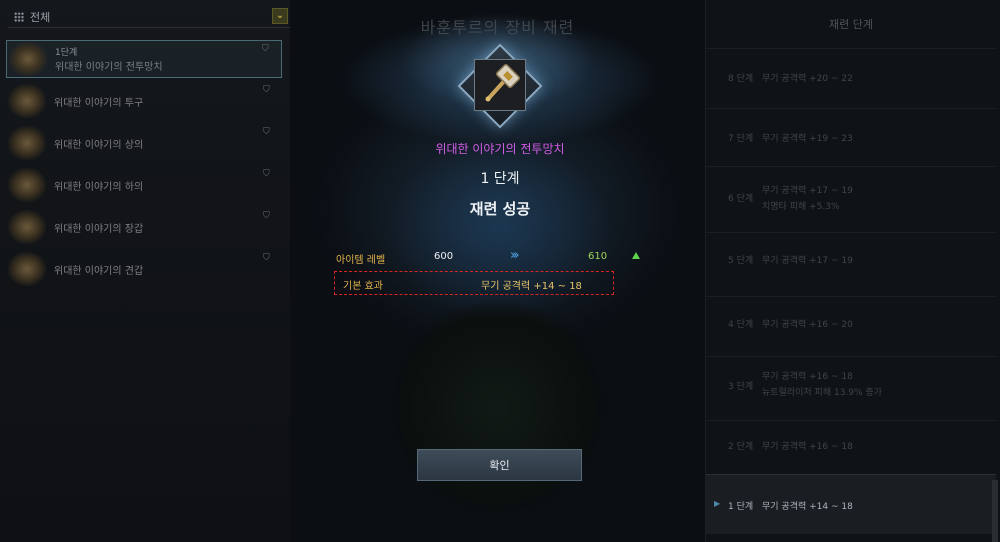  Describe the element at coordinates (851, 197) in the screenshot. I see `stage-row: 6 단계 무기 공격력 +17 ~ 19 치명타 피해 +5.3%` at that location.